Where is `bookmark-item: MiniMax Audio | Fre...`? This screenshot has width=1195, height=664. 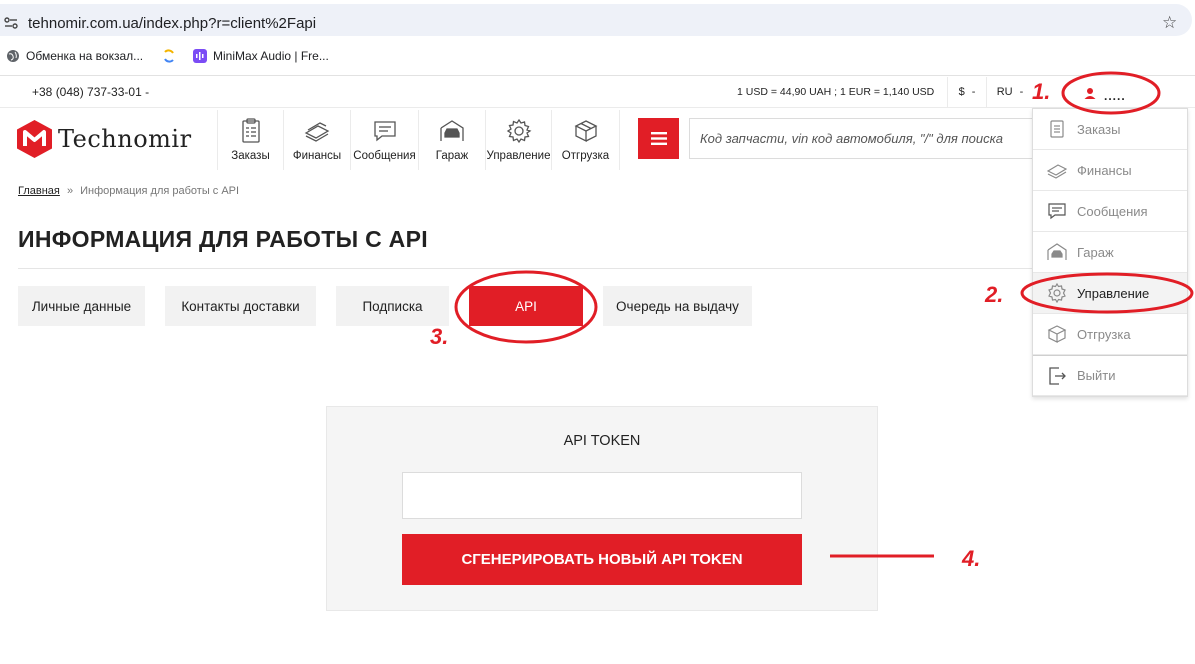
bookmark-item: MiniMax Audio | Fre... is located at coordinates (261, 56).